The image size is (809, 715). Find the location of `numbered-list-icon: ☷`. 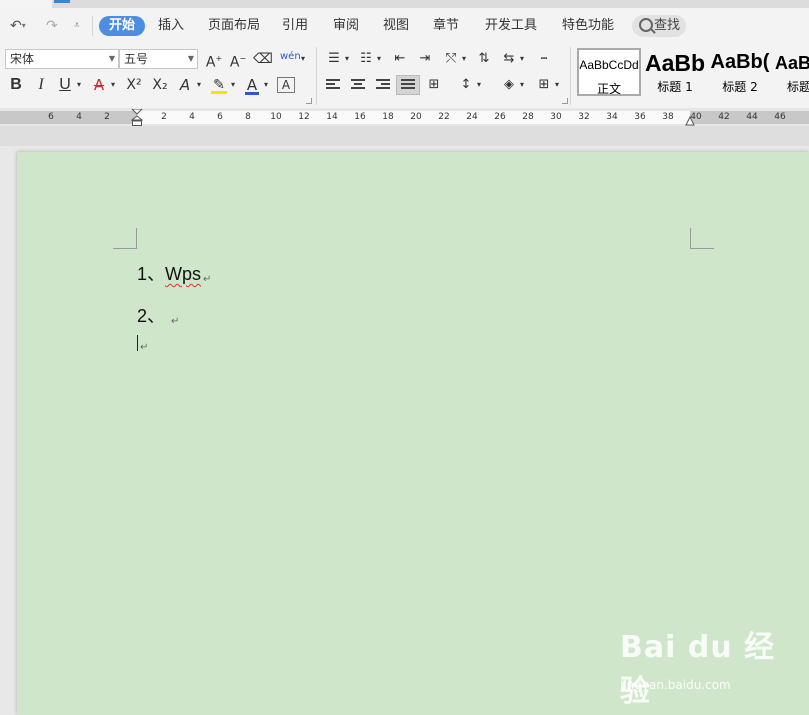

numbered-list-icon: ☷ is located at coordinates (366, 59).